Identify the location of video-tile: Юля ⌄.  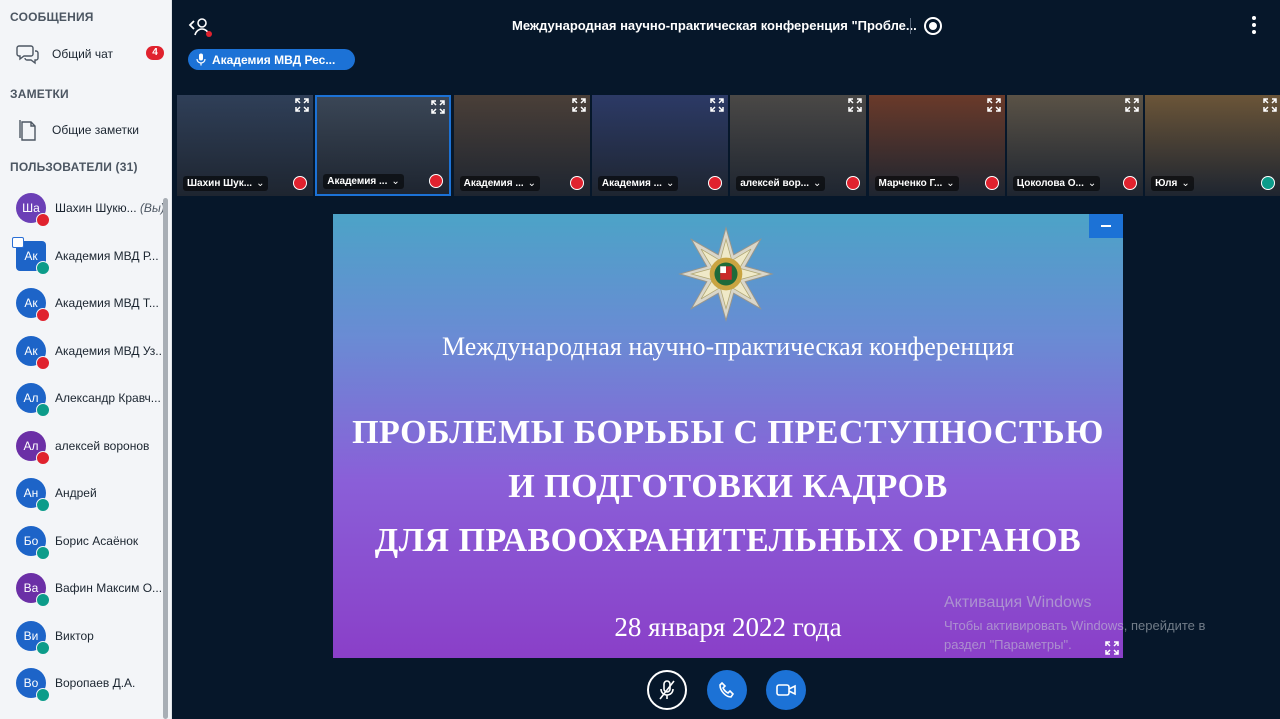
(1212, 145).